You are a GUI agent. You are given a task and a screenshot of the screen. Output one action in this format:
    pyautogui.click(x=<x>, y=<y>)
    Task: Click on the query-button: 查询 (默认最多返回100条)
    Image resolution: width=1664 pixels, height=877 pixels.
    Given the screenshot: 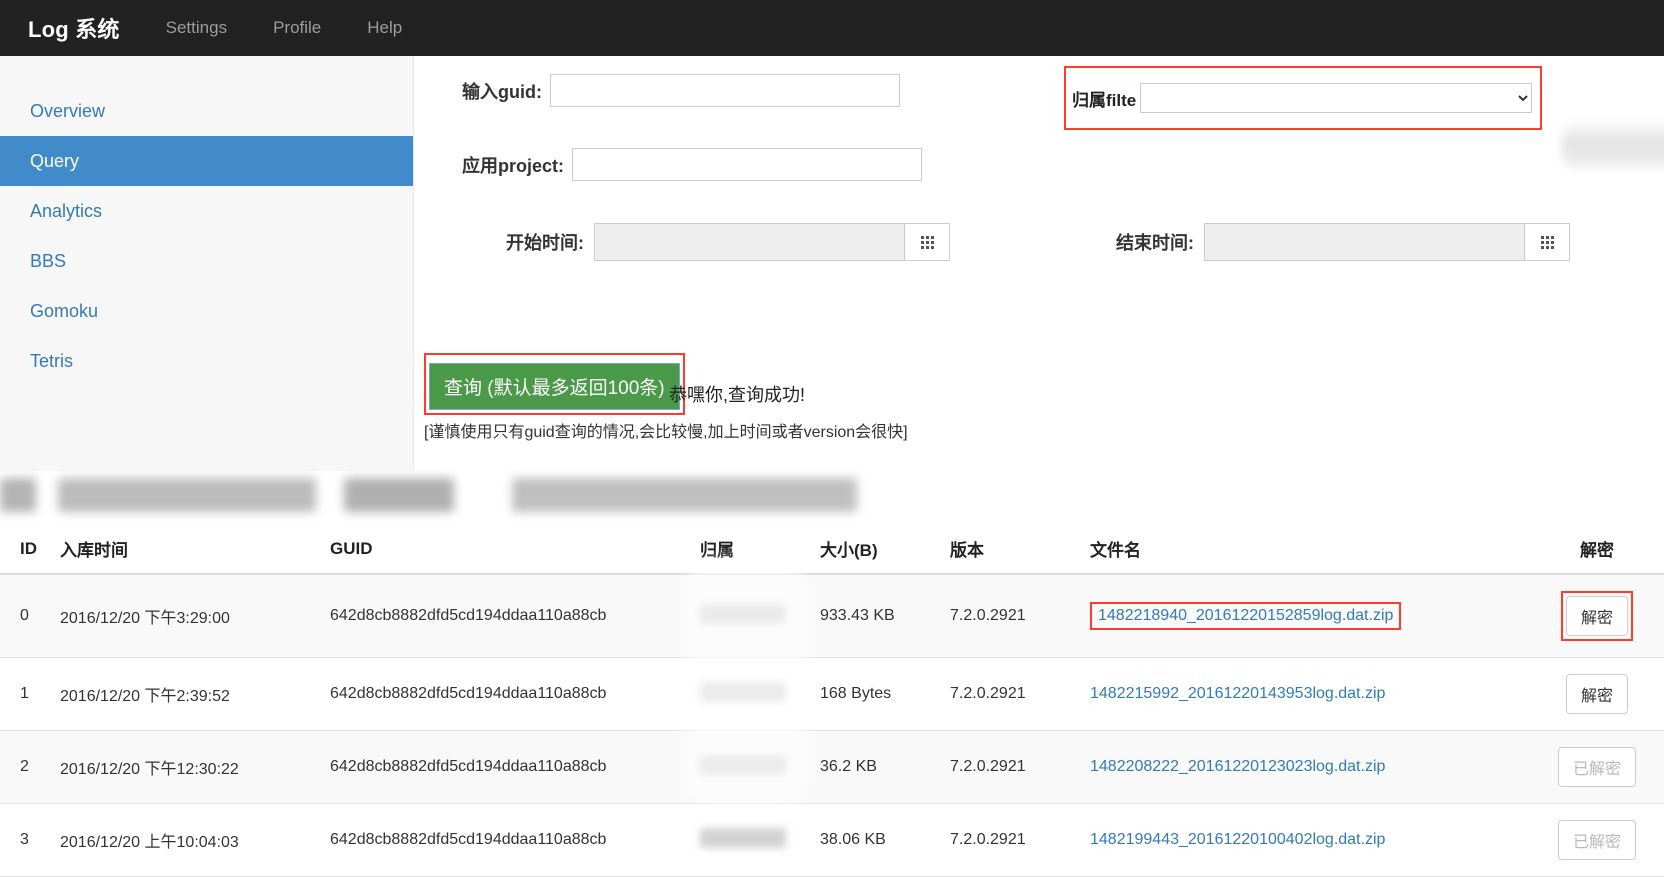 What is the action you would take?
    pyautogui.click(x=554, y=386)
    